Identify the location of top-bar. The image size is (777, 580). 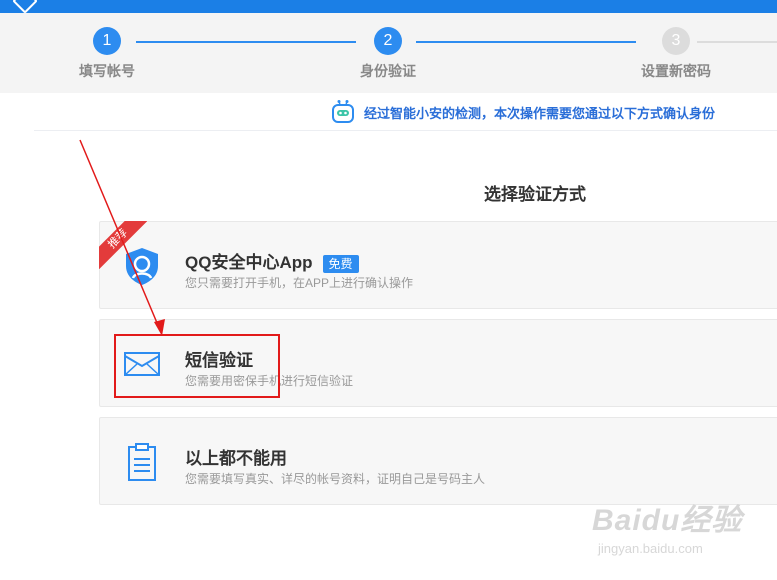
(388, 7).